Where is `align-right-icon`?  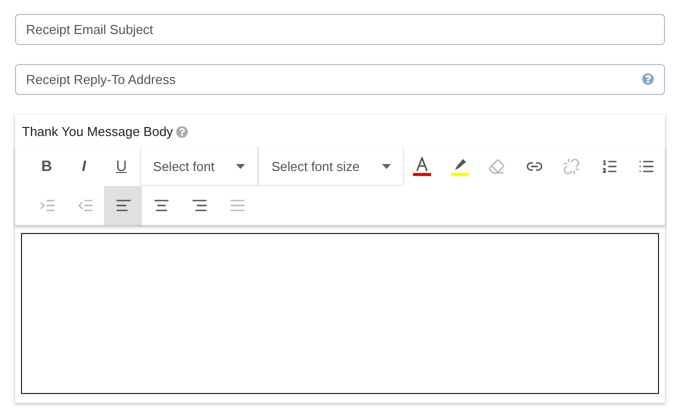
align-right-icon is located at coordinates (199, 205).